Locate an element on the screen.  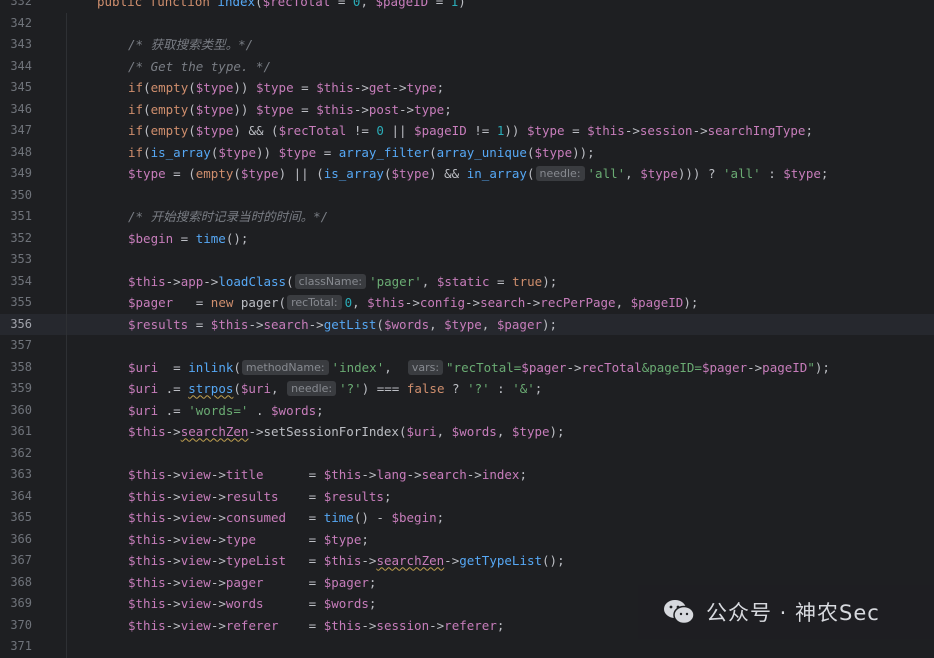
code-line: 351 /* 开始搜索时记录当时的时间。*/ is located at coordinates (467, 217).